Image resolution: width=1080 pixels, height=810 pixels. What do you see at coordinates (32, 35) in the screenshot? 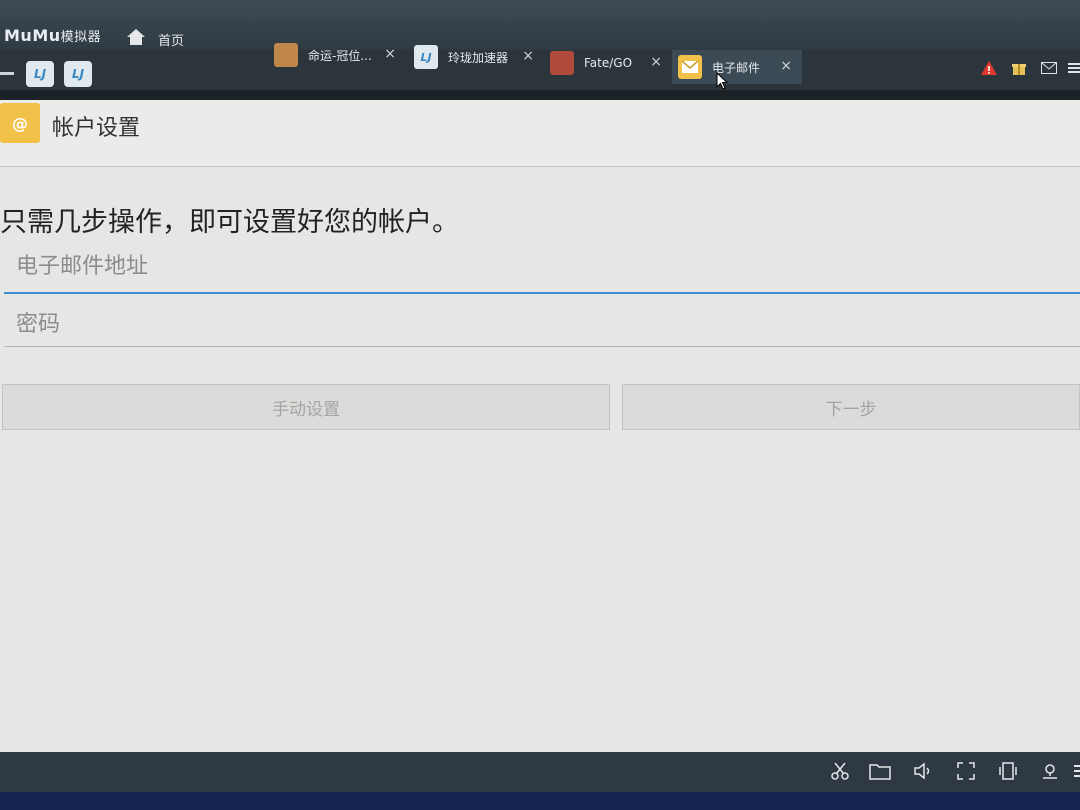
I see `brand-name: MuMu` at bounding box center [32, 35].